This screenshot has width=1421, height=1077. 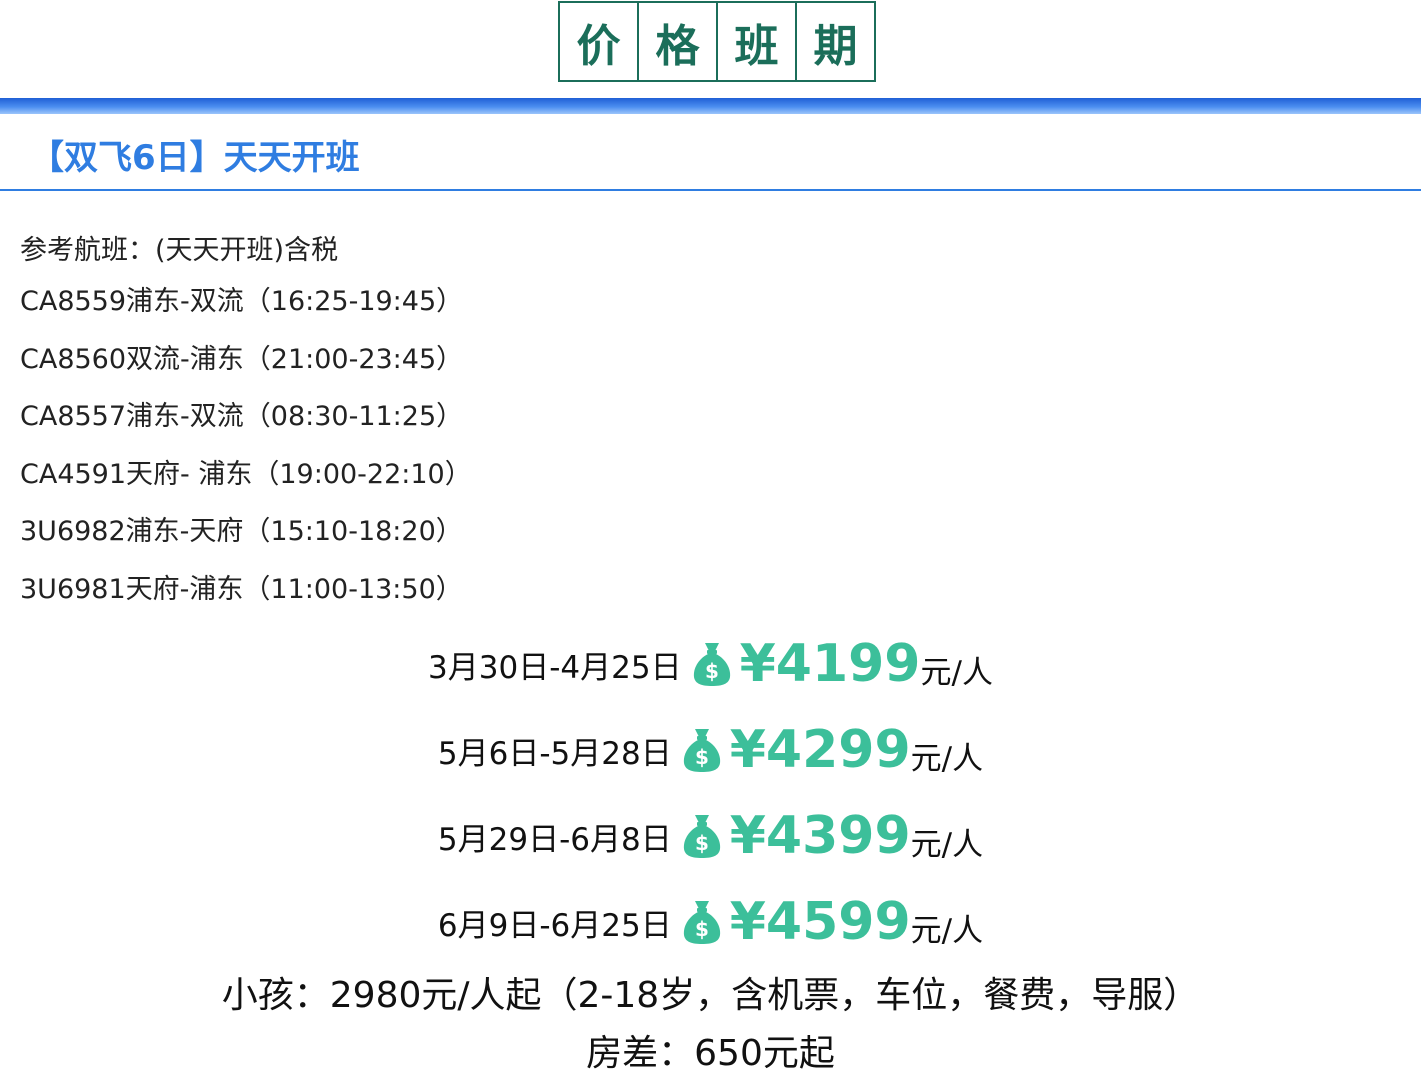 I want to click on room-difference-note: 房差：650元起, so click(x=710, y=1053).